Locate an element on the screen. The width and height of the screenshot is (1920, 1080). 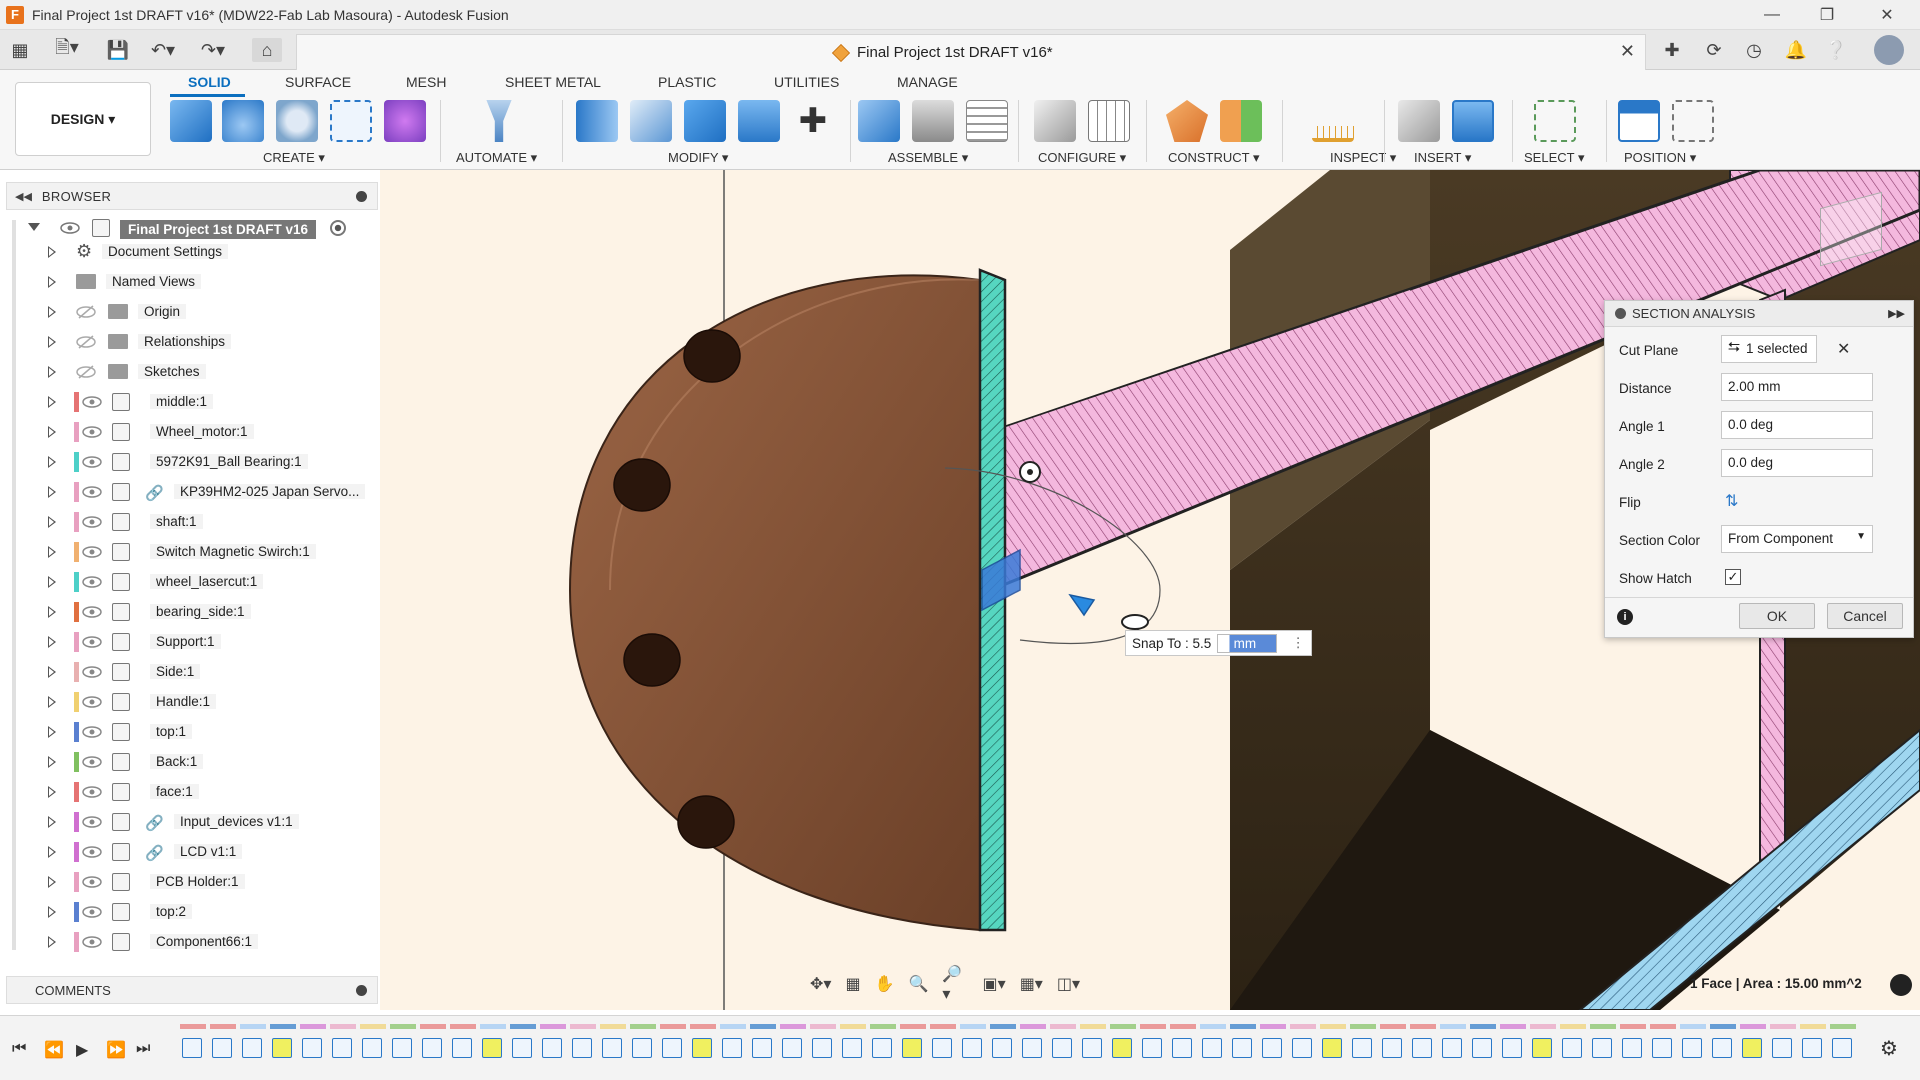
tab-sheet-metal: SHEET METAL is located at coordinates (553, 82).